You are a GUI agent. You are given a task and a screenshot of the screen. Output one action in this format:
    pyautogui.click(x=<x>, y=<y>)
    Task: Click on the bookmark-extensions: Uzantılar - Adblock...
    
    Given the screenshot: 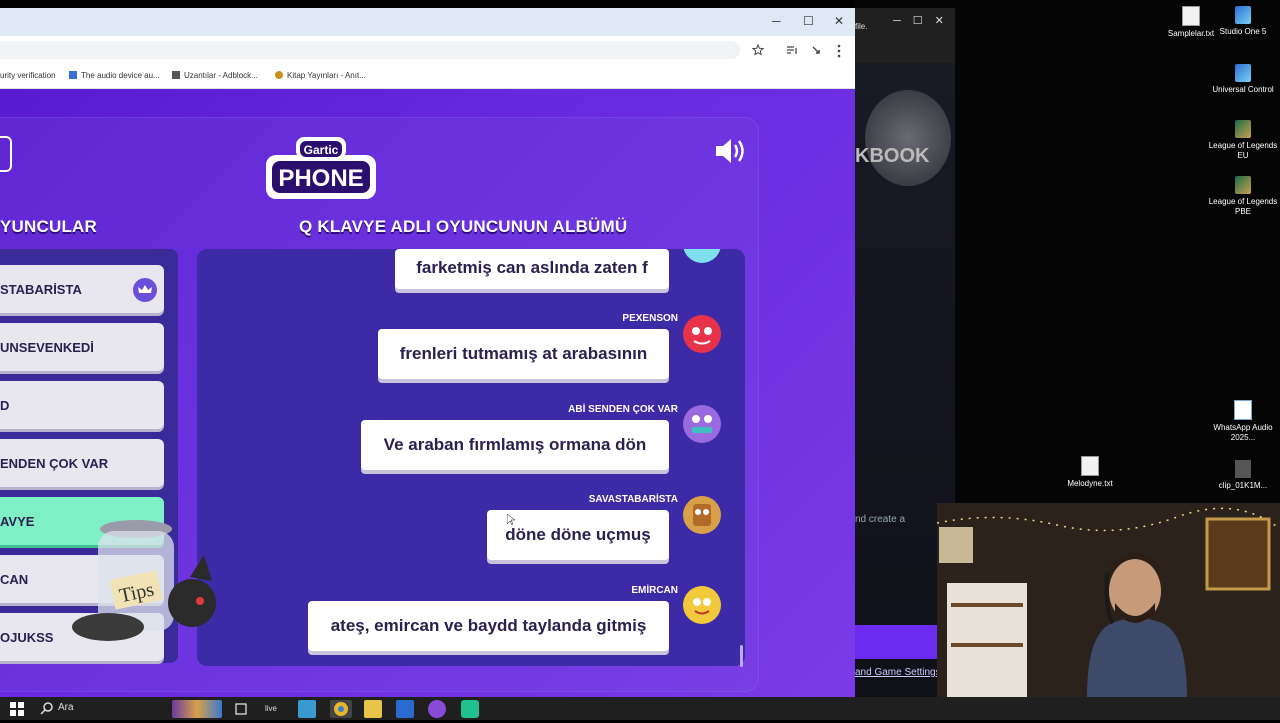 What is the action you would take?
    pyautogui.click(x=215, y=75)
    